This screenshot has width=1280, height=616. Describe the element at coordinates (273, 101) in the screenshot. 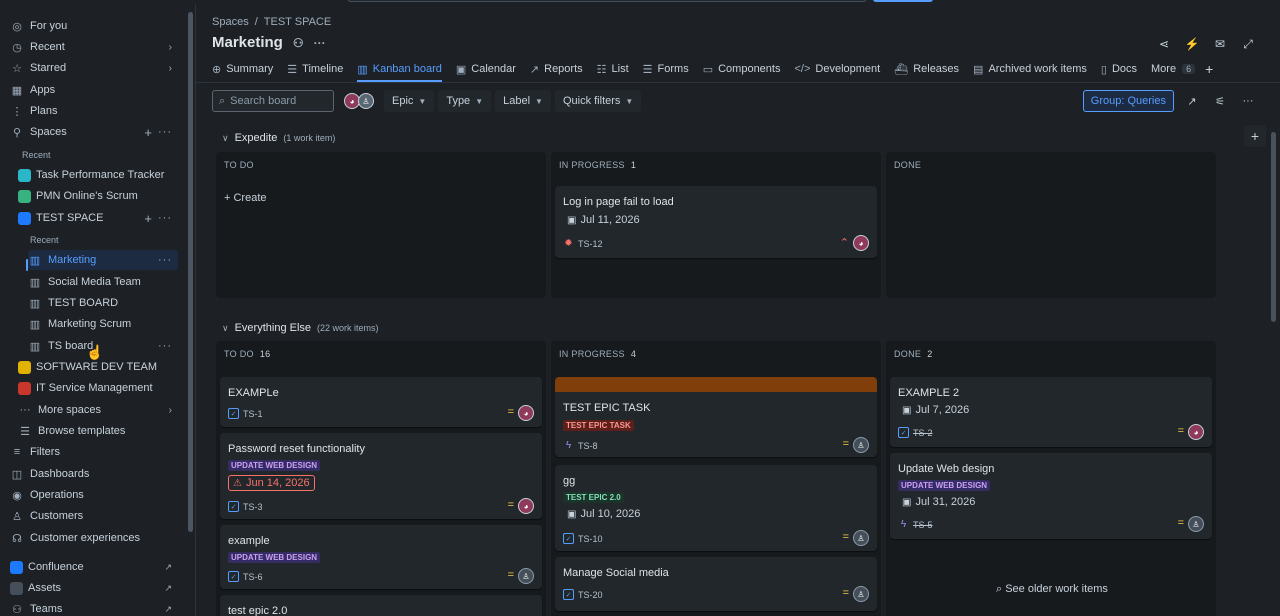

I see `search-board-input: ⌕ Search board` at that location.